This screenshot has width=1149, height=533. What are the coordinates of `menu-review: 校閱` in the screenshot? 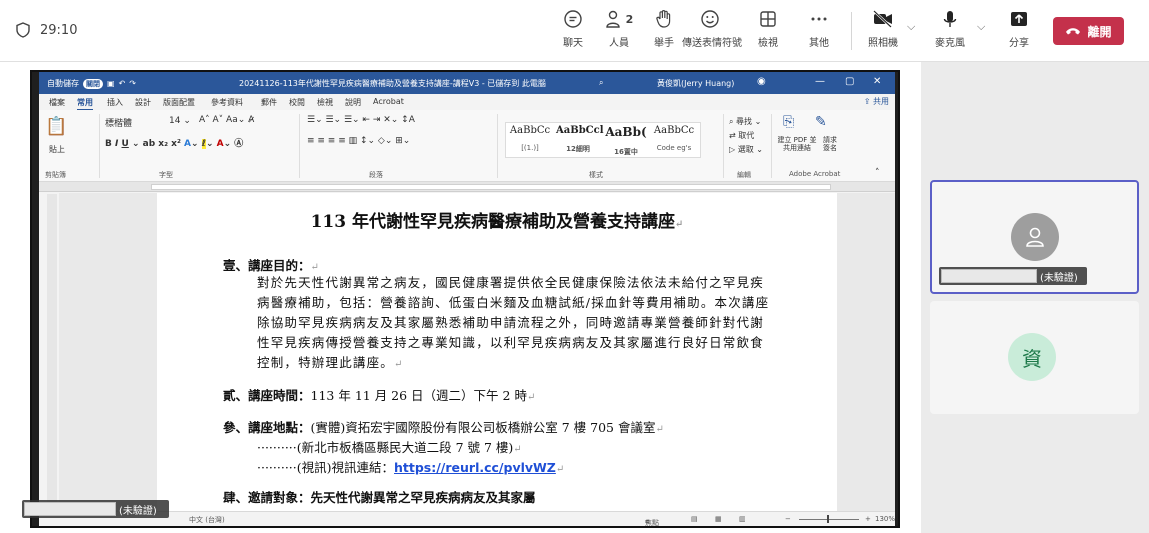 It's located at (297, 102).